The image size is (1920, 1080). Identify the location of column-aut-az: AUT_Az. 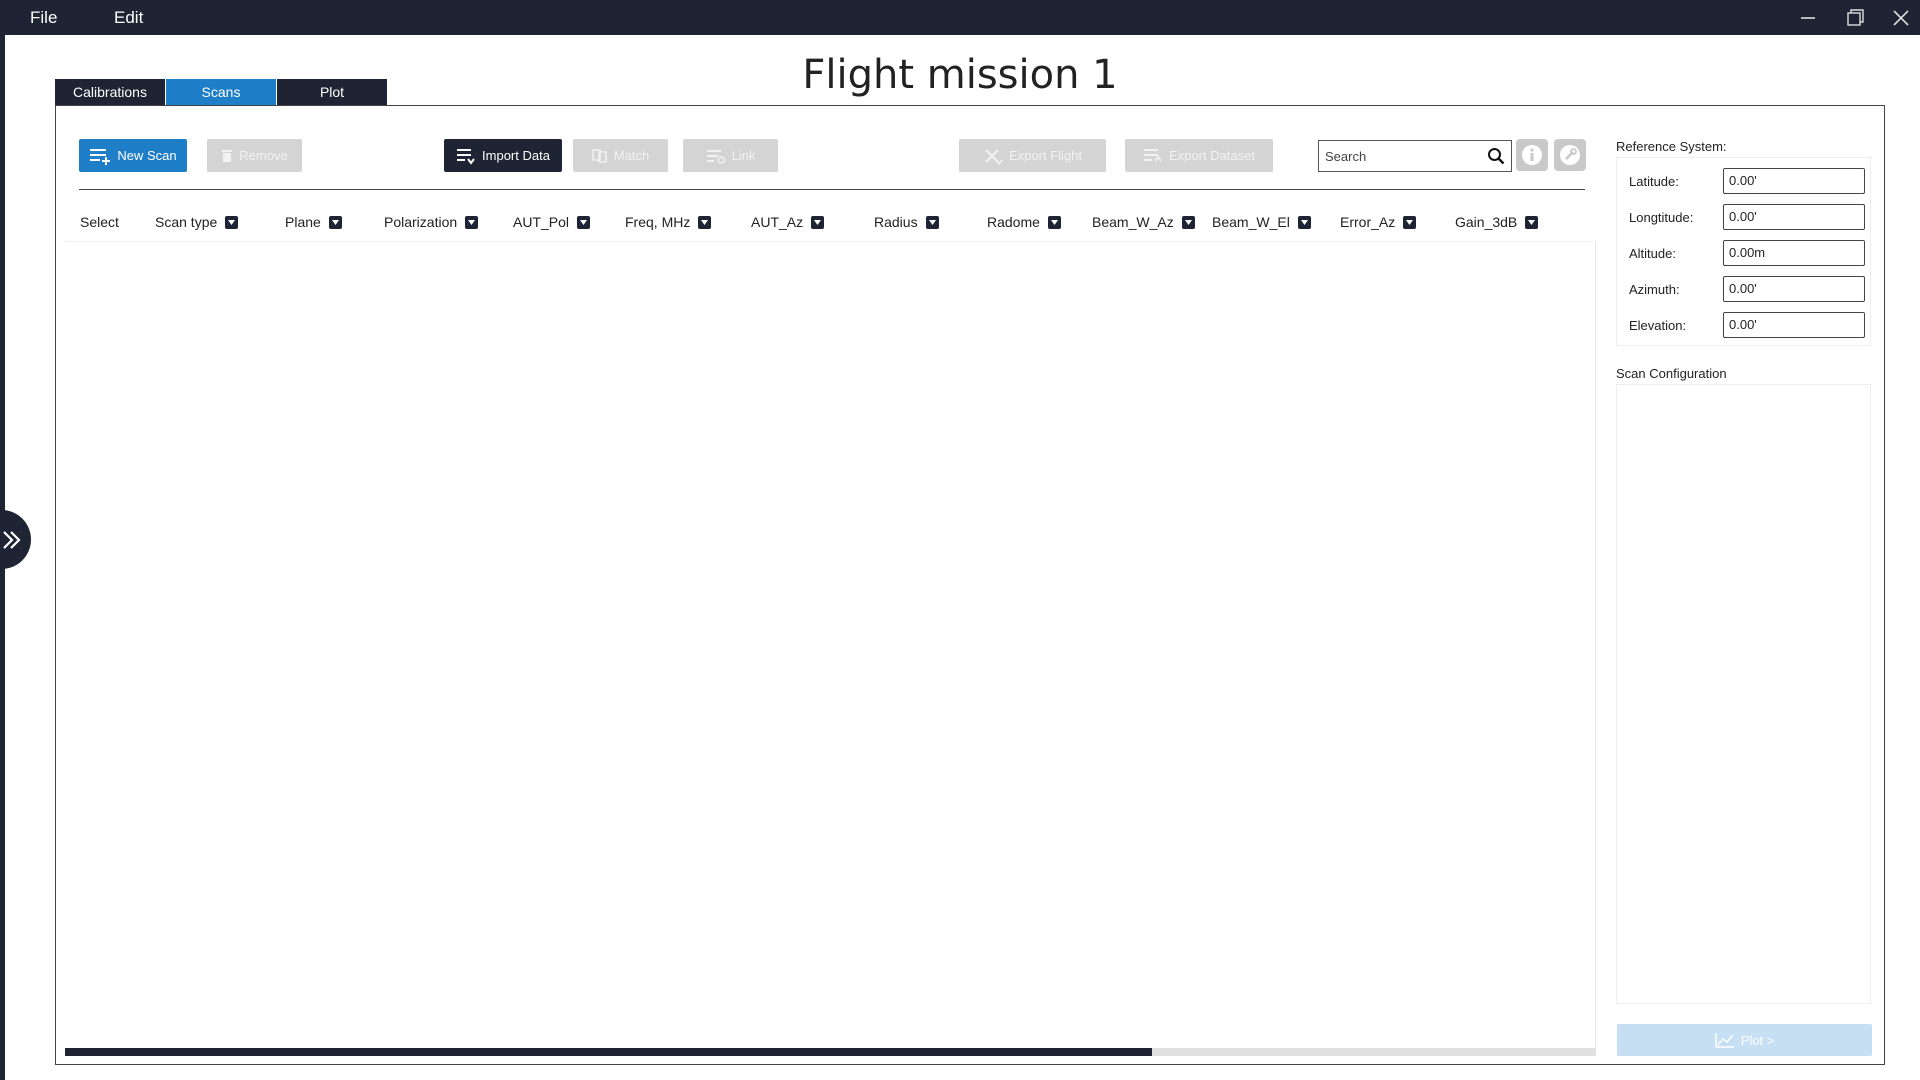
(788, 222).